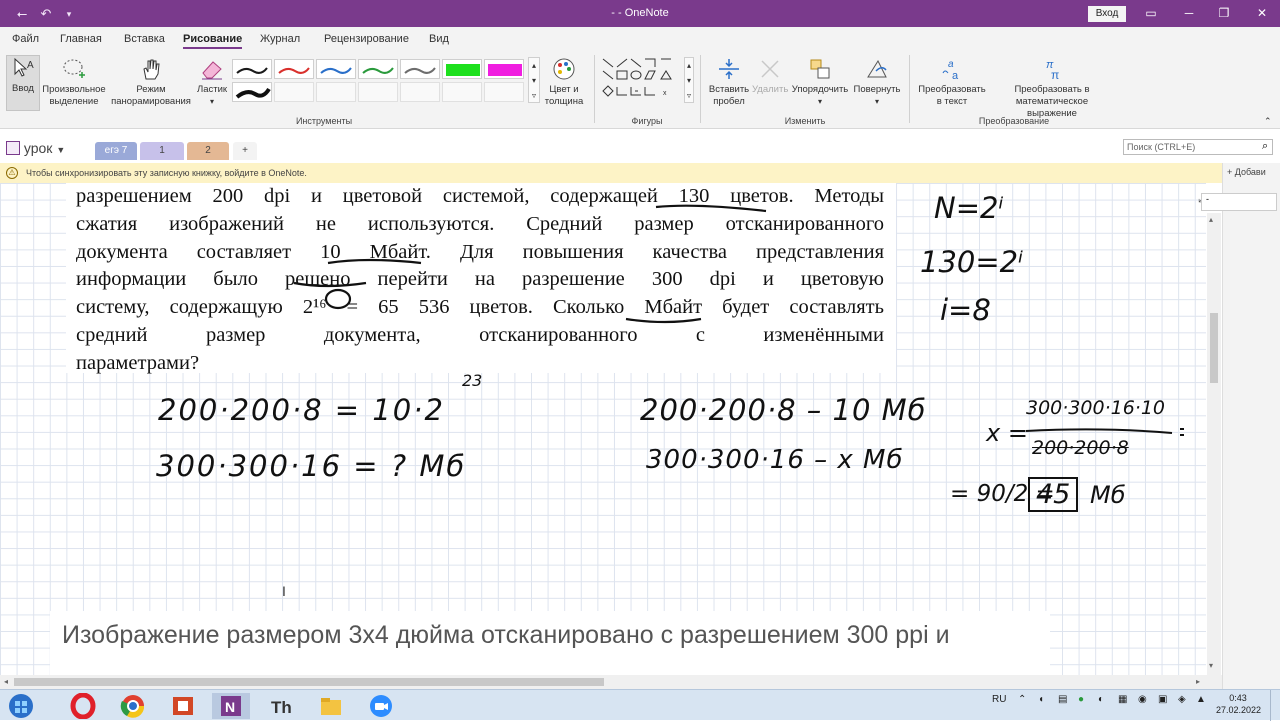 The image size is (1280, 727). Describe the element at coordinates (74, 82) in the screenshot. I see `lasso-select-button: Произвольное выделение` at that location.